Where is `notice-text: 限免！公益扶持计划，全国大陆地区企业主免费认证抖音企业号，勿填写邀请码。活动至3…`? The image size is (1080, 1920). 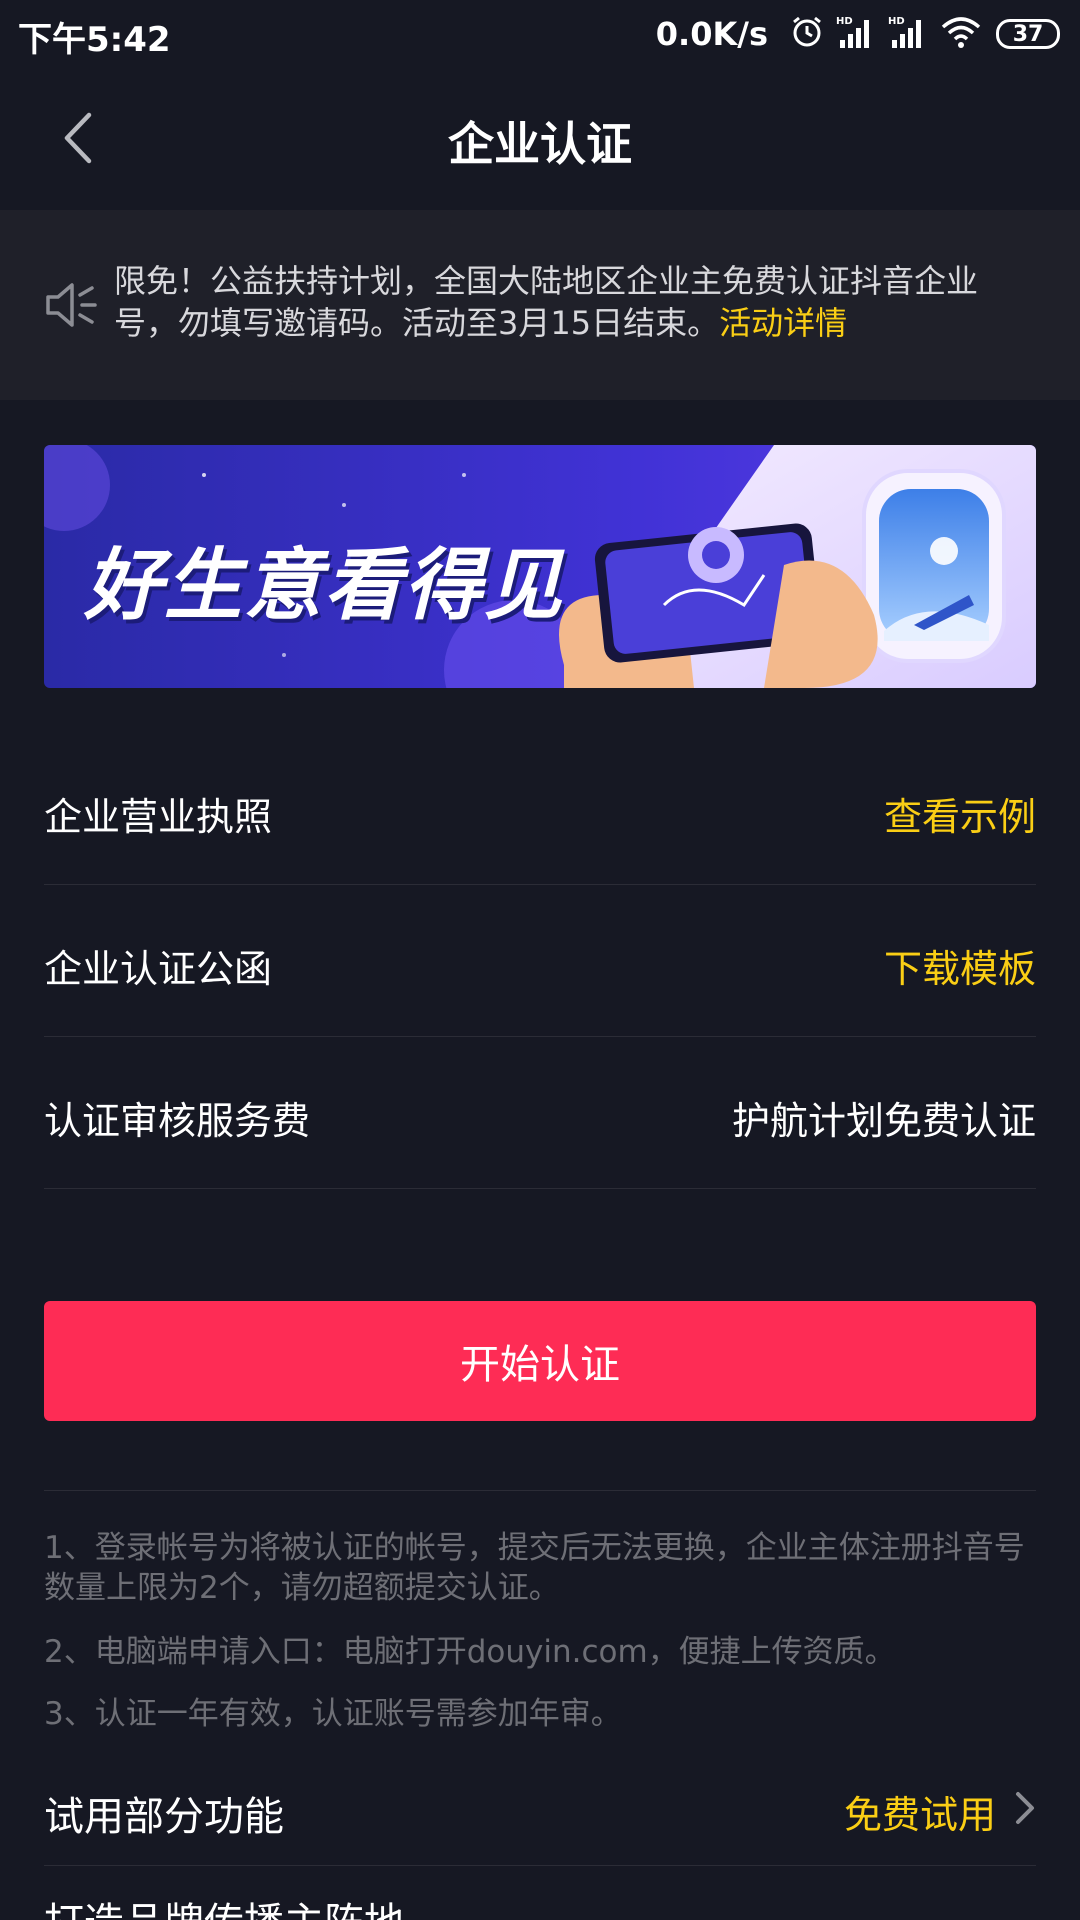
notice-text: 限免！公益扶持计划，全国大陆地区企业主免费认证抖音企业号，勿填写邀请码。活动至3… is located at coordinates (564, 302).